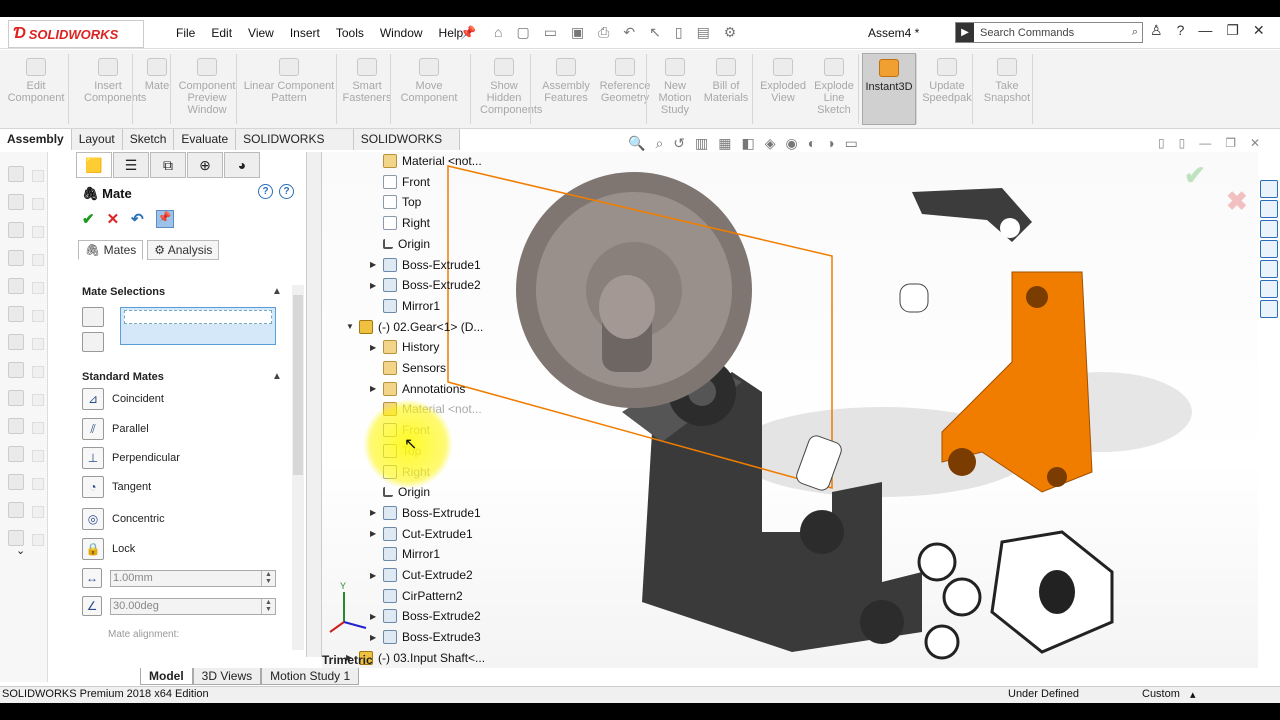  I want to click on save-icon: ▣, so click(577, 32).